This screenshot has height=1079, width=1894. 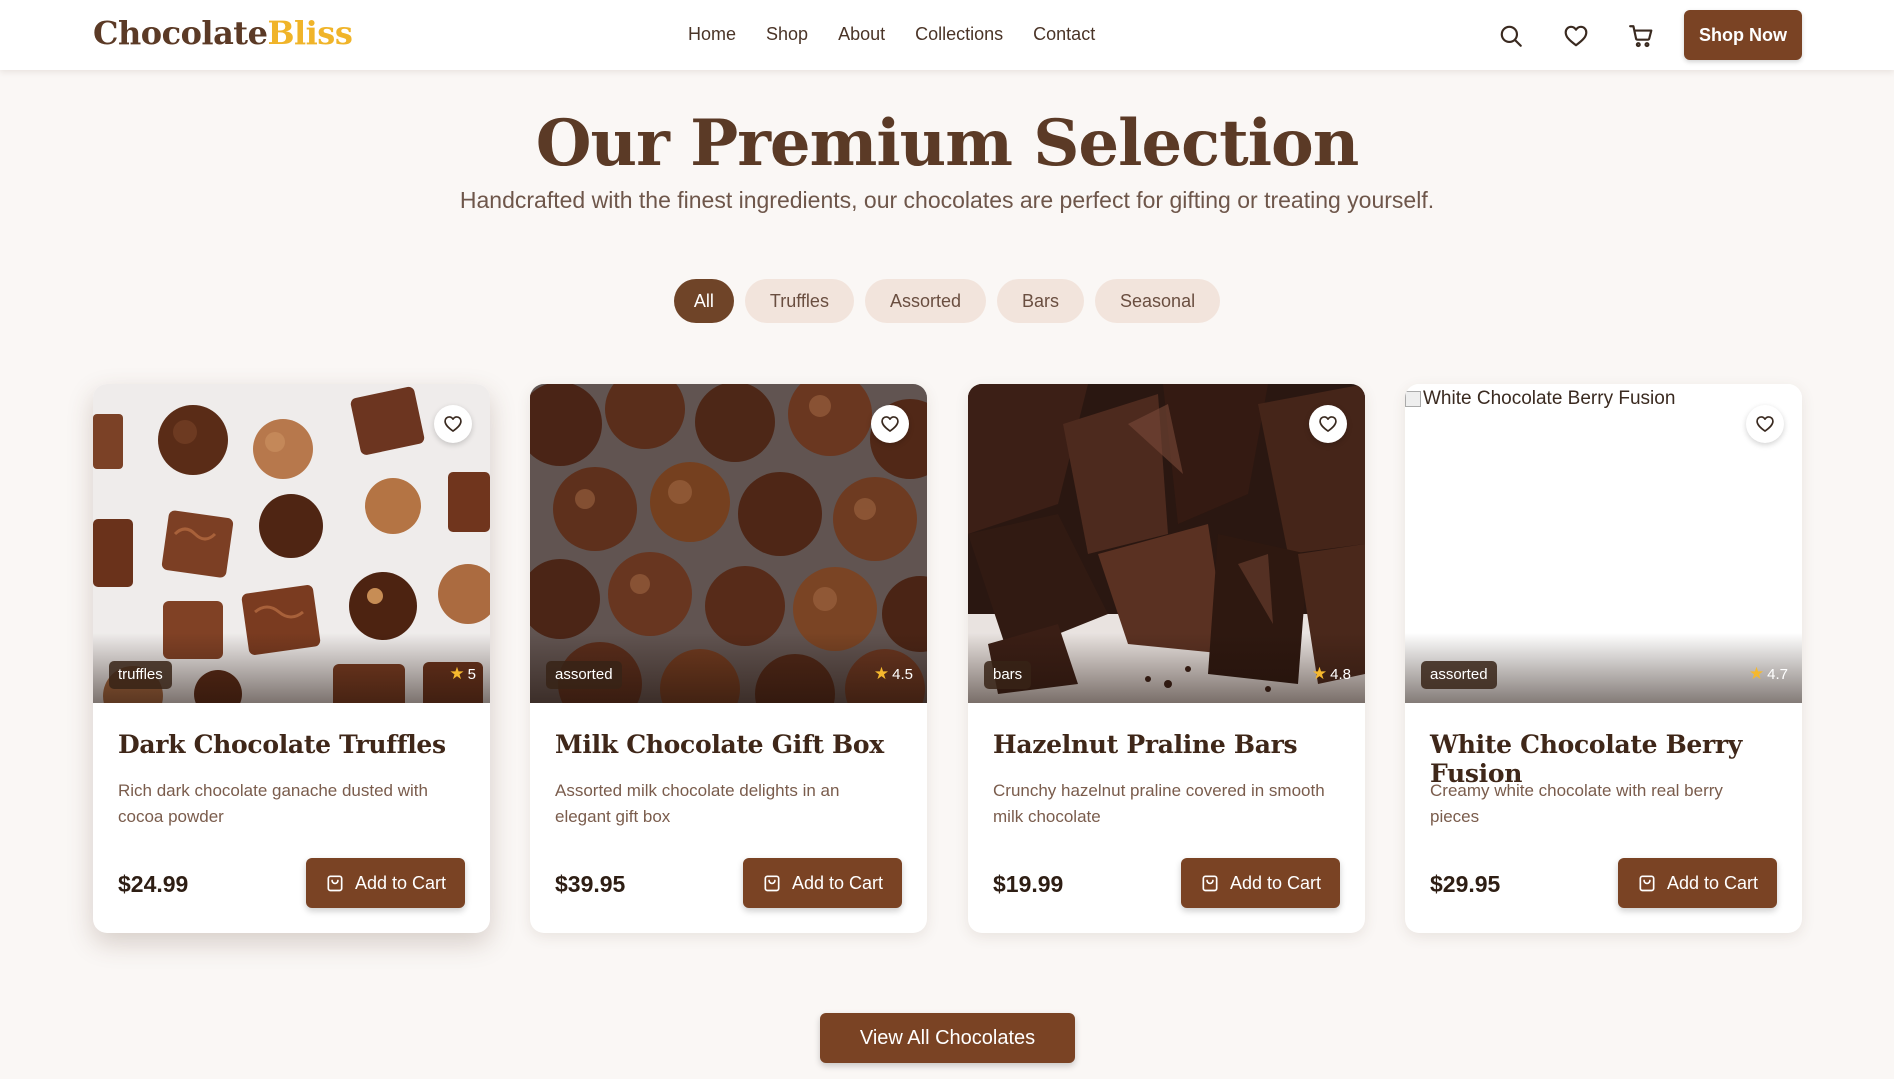 What do you see at coordinates (1158, 301) in the screenshot?
I see `filter-seasonal: Seasonal` at bounding box center [1158, 301].